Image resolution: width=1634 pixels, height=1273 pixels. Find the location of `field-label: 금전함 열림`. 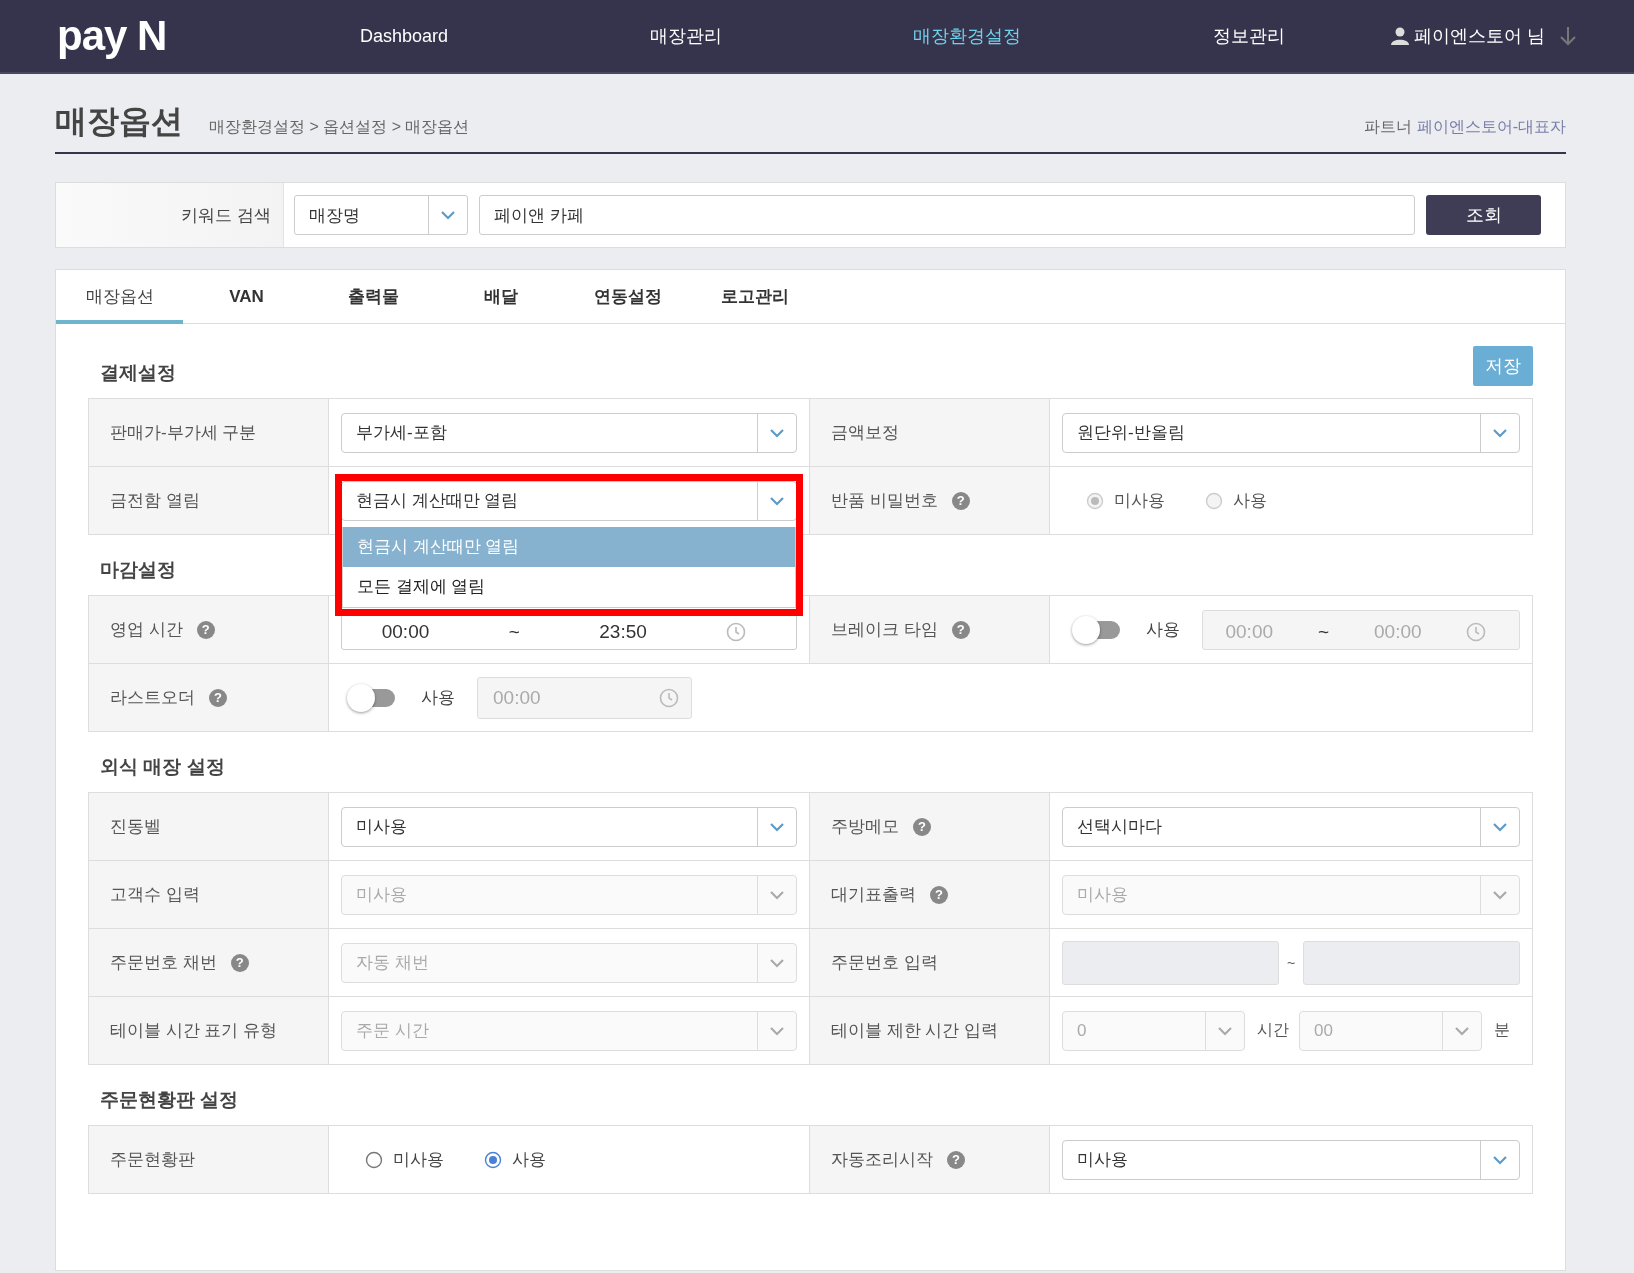

field-label: 금전함 열림 is located at coordinates (155, 501).